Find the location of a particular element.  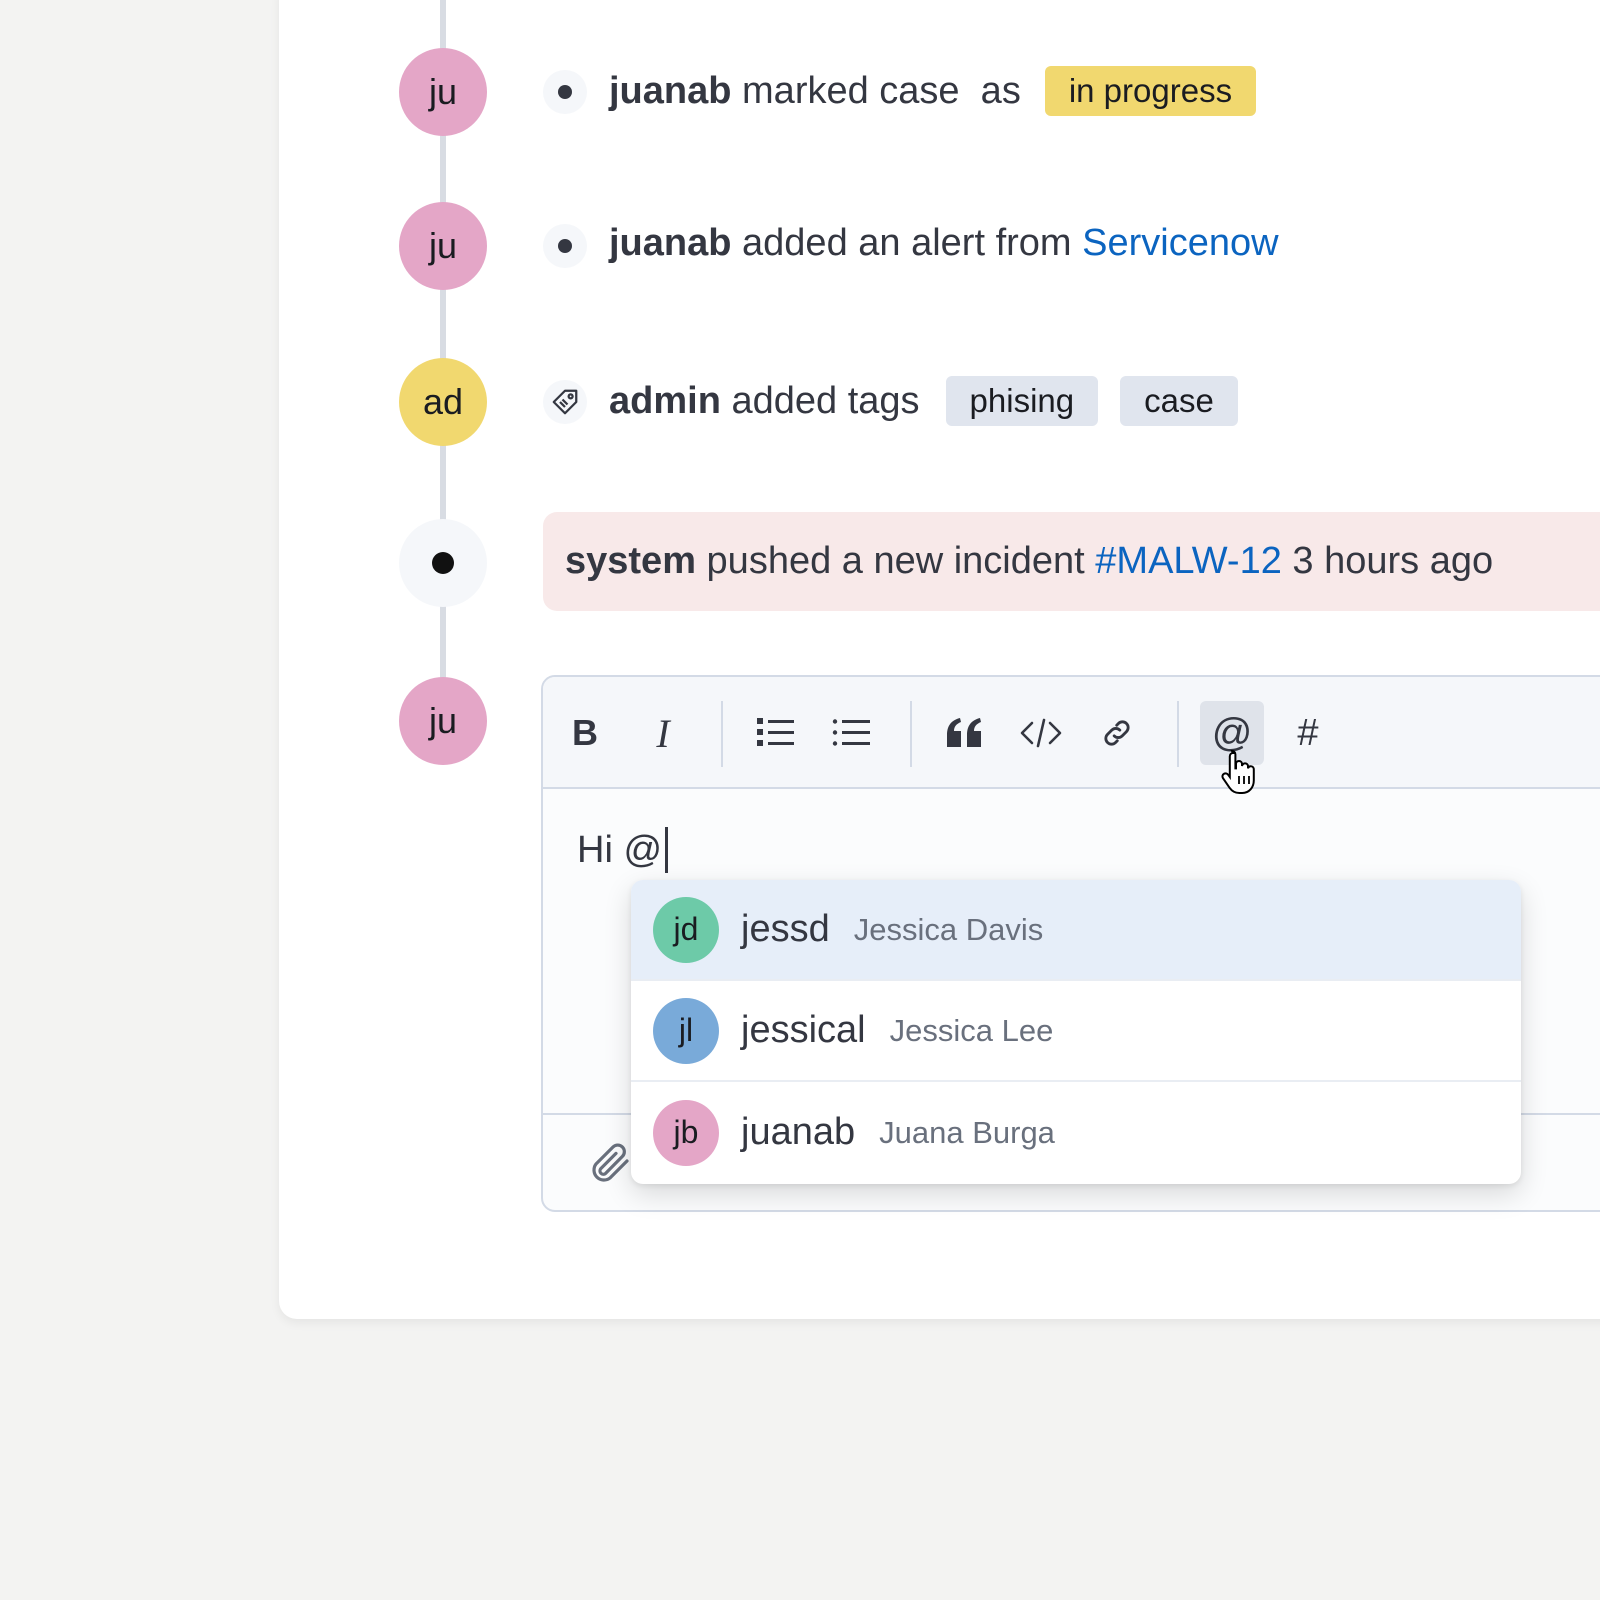

tag-badge: case is located at coordinates (1179, 401).